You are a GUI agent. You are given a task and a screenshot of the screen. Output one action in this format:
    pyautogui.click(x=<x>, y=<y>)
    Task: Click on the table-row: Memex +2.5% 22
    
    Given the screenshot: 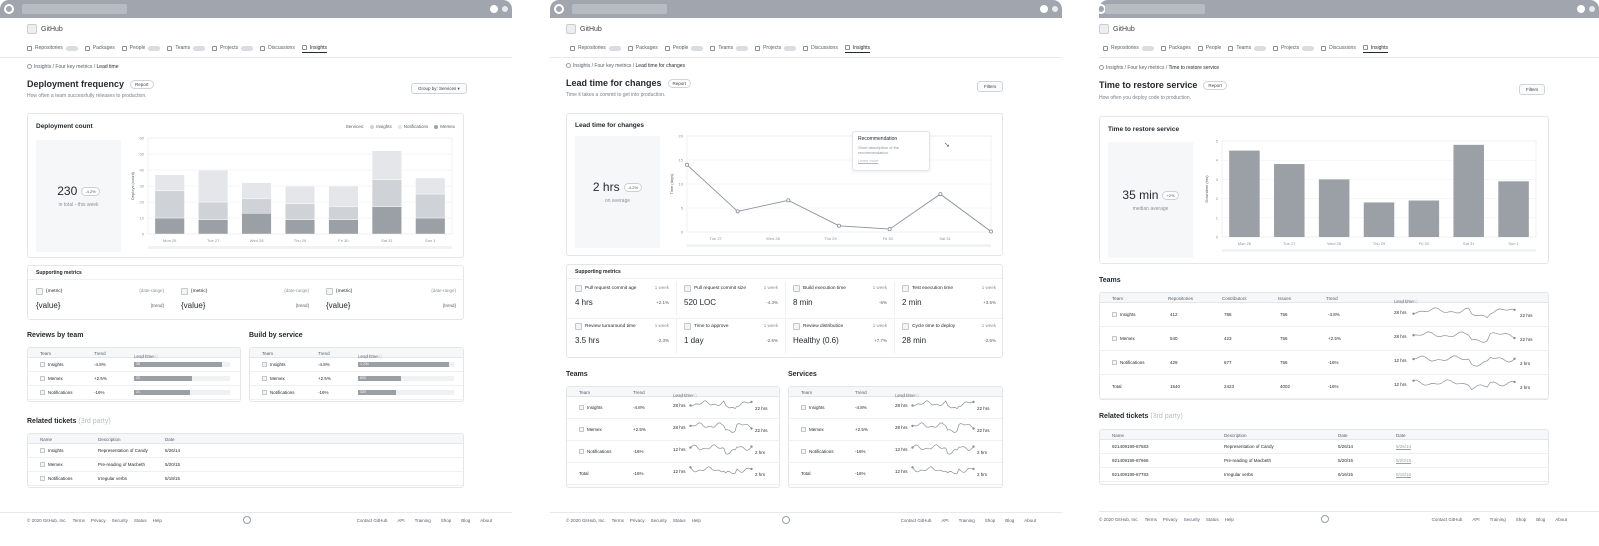 What is the action you would take?
    pyautogui.click(x=134, y=379)
    